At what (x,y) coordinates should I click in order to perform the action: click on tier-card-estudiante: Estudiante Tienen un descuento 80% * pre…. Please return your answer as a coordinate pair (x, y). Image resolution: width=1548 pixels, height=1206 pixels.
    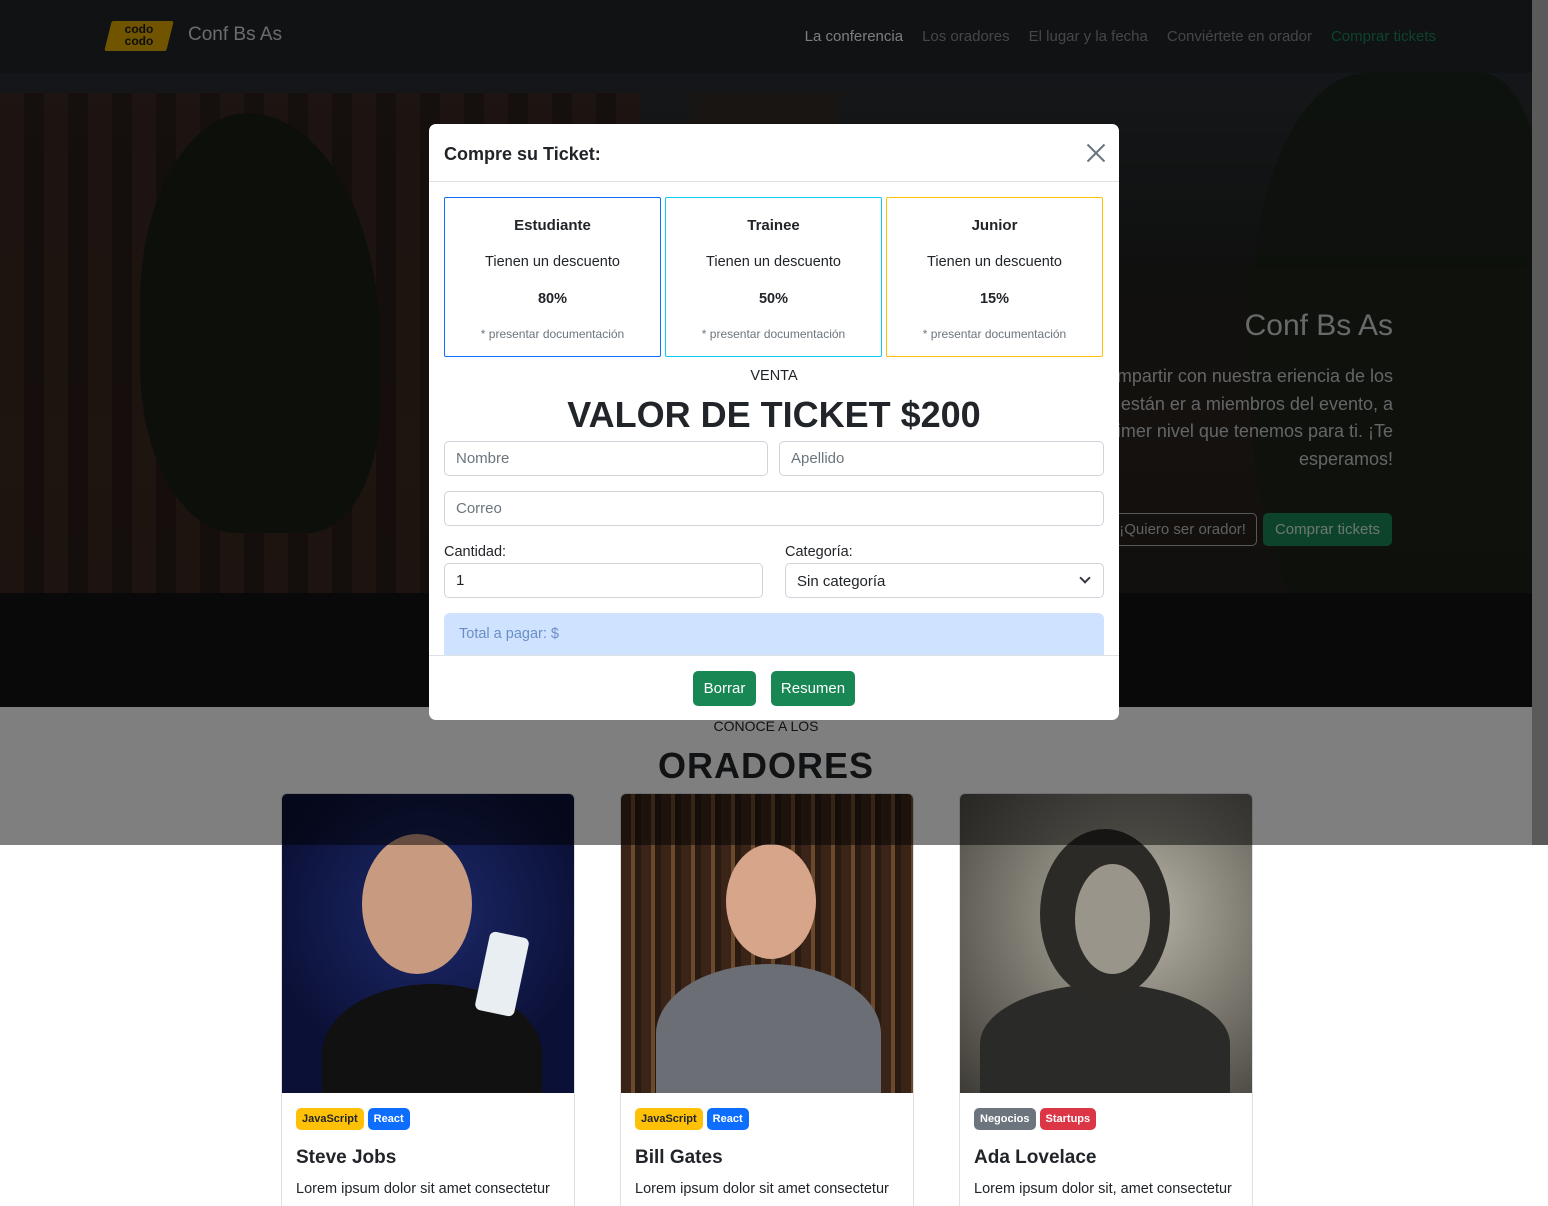
    Looking at the image, I should click on (552, 277).